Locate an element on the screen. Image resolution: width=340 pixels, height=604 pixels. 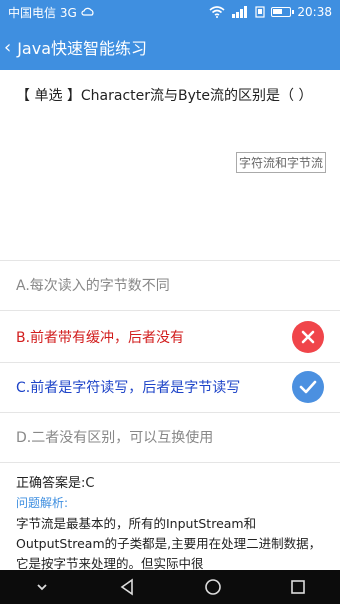
option-c: C.前者是字符读写，后者是字节读写 is located at coordinates (170, 387).